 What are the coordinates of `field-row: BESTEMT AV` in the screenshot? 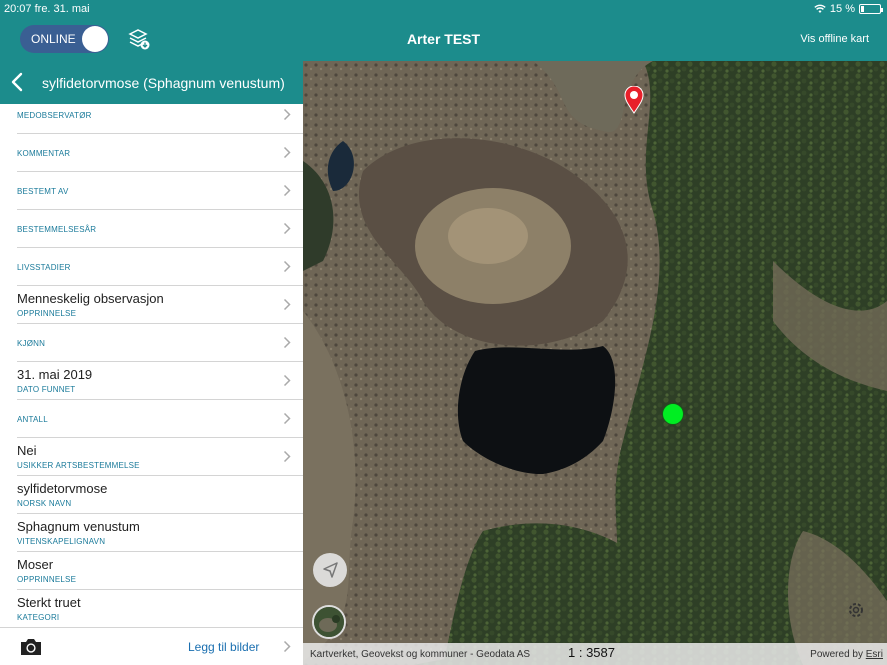 It's located at (151, 191).